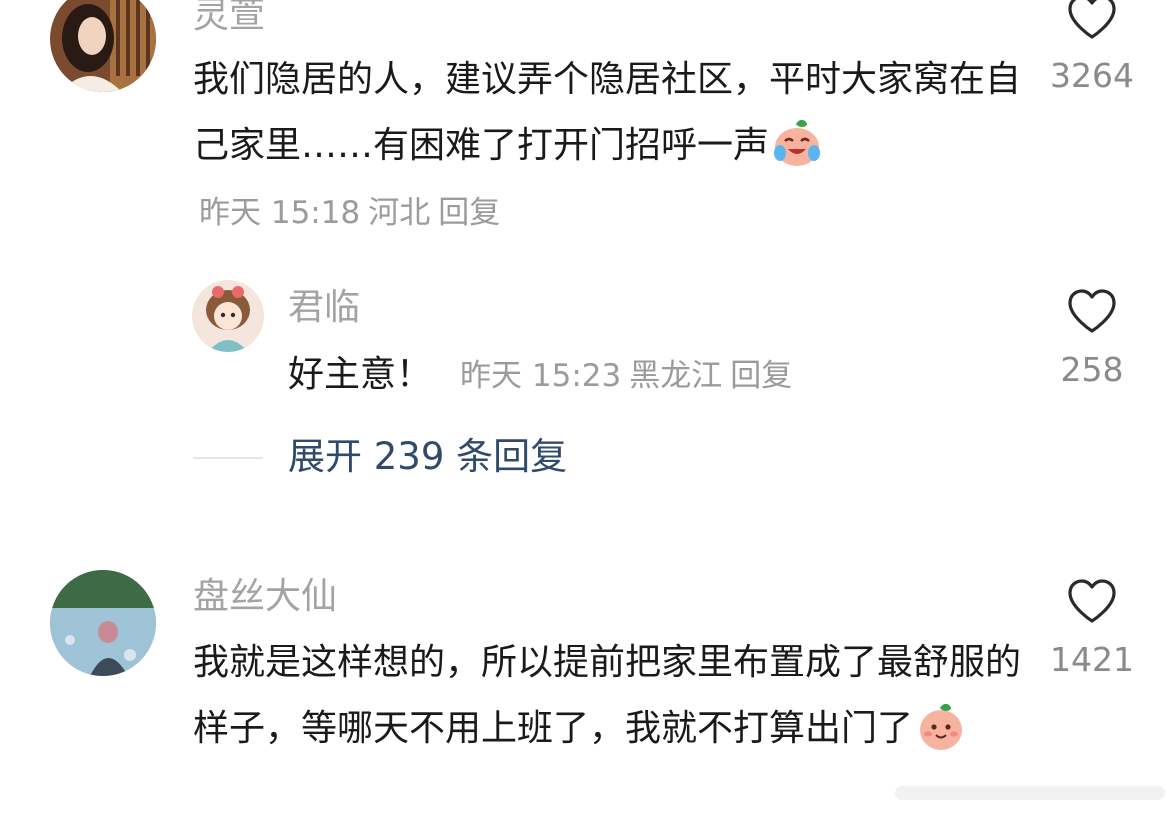 The image size is (1170, 819). I want to click on comment-text: 好主意！ 昨天 15:23 黑龙江 回复, so click(598, 375).